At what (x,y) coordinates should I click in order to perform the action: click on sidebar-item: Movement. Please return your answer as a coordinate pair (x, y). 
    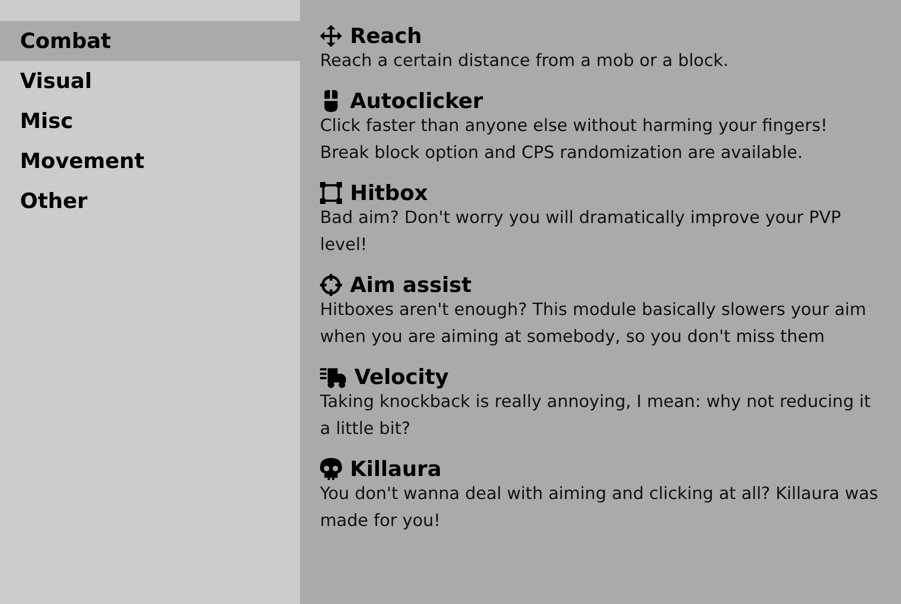
    Looking at the image, I should click on (150, 161).